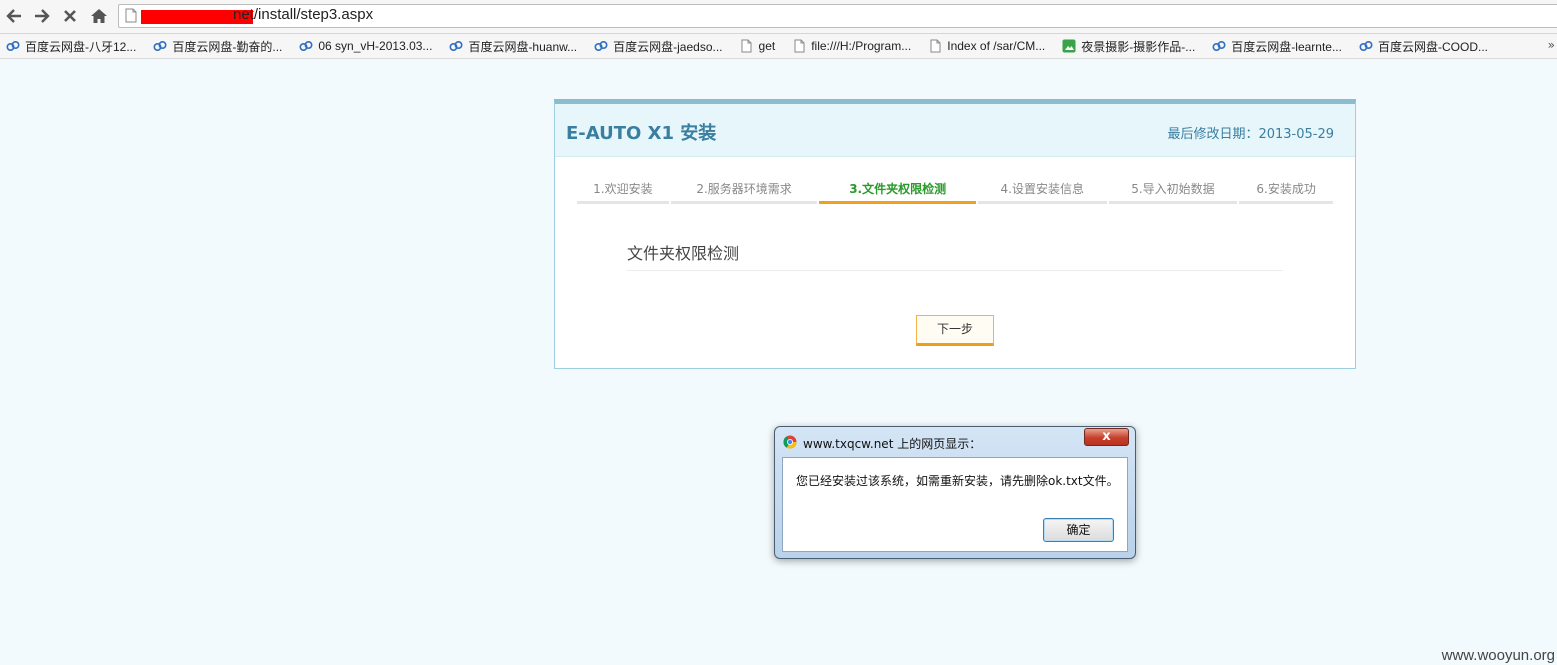  I want to click on section-title: 文件夹权限检测, so click(683, 253).